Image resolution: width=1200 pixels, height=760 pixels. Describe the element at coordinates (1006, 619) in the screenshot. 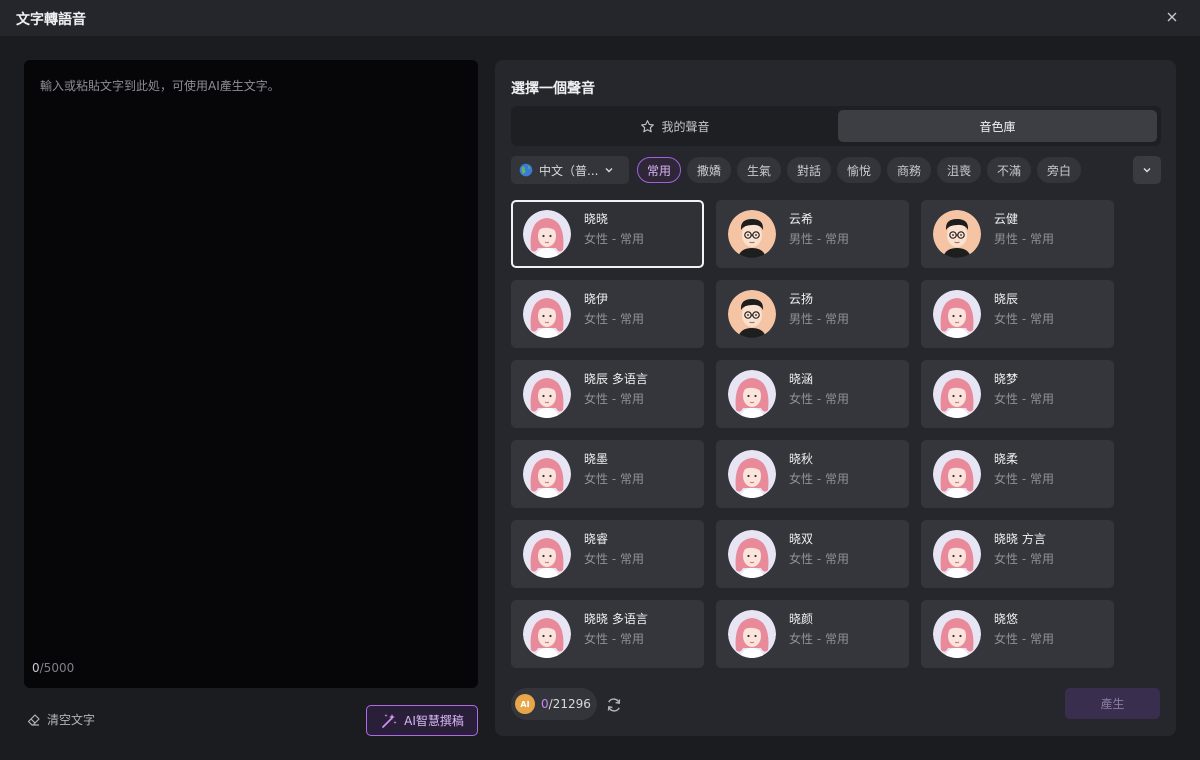

I see `voice-name: 晓悠` at that location.